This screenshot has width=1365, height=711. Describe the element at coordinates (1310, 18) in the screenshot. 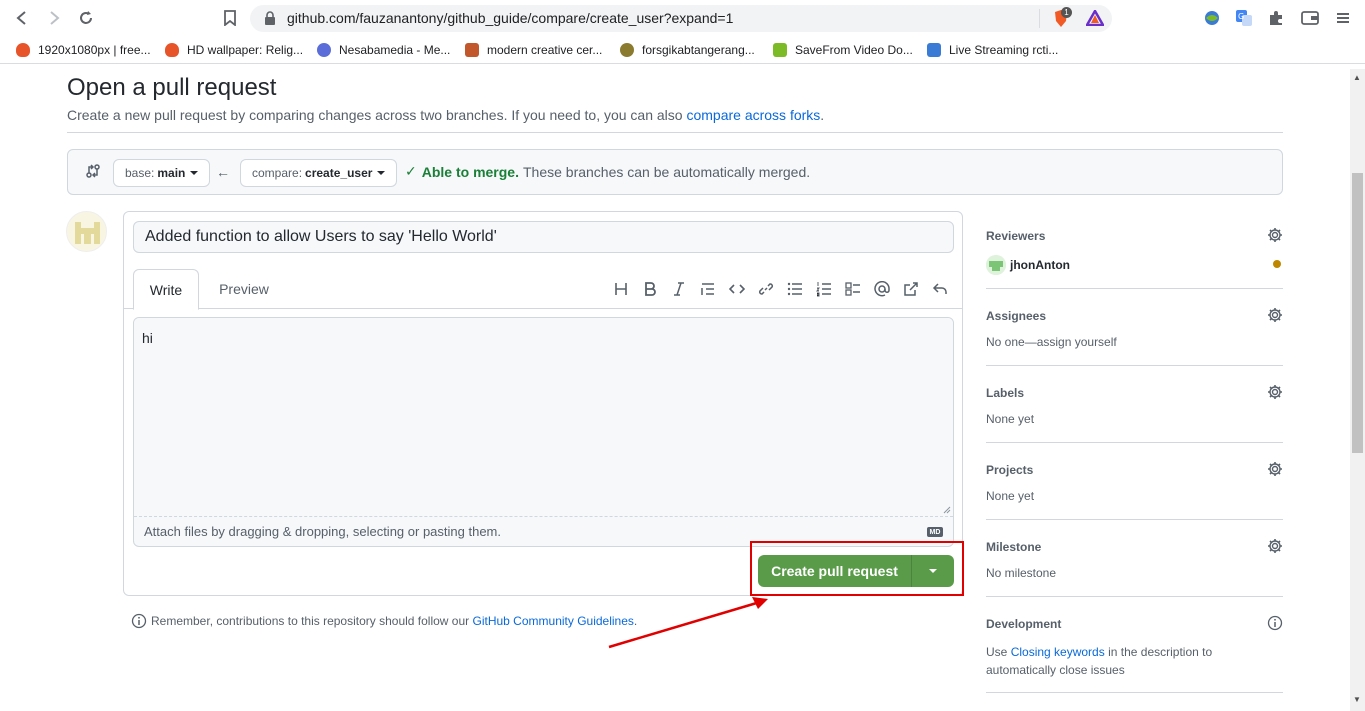

I see `wallet-icon` at that location.